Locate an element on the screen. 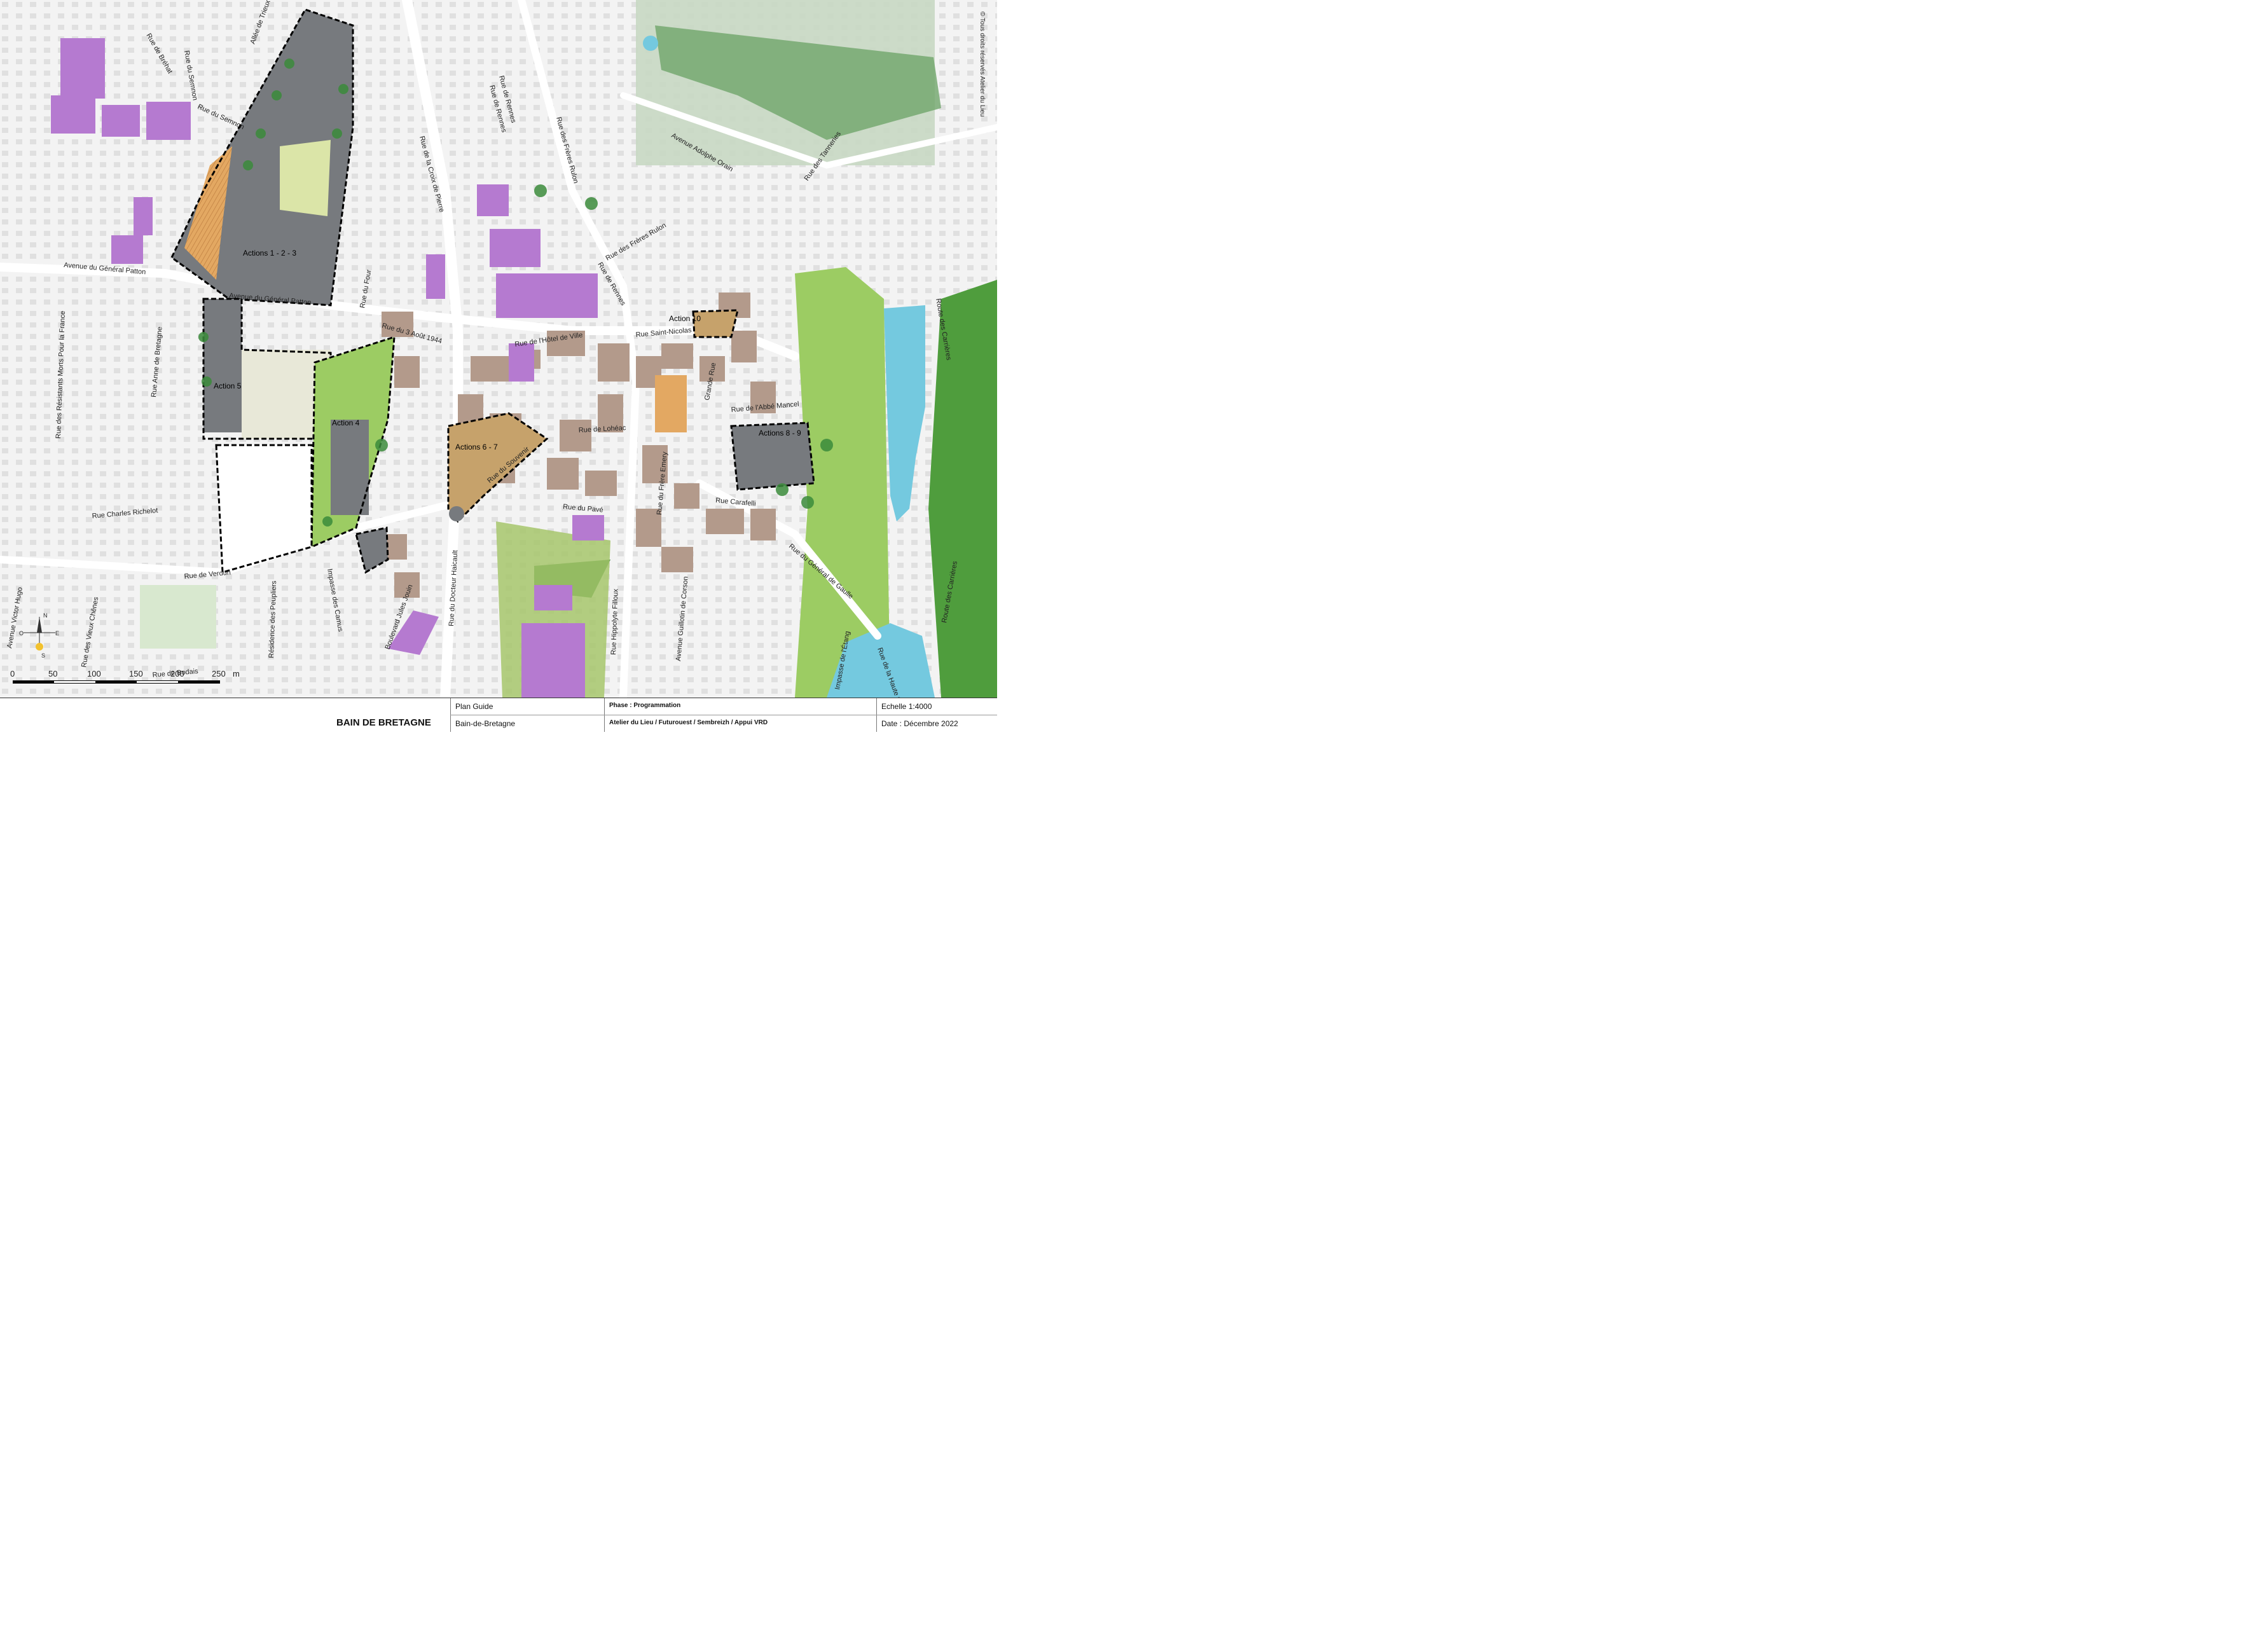 The height and width of the screenshot is (1652, 2253). green-west-south is located at coordinates (178, 617).